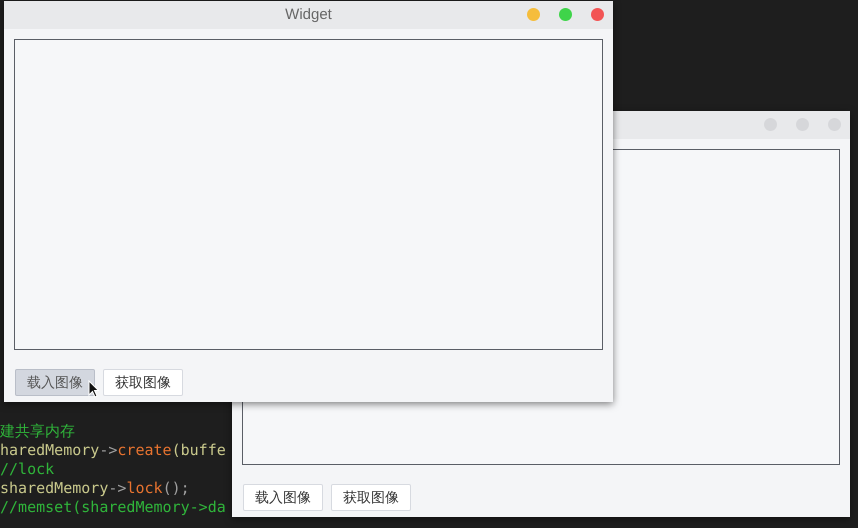 The height and width of the screenshot is (528, 858). I want to click on code-line: //lock, so click(28, 469).